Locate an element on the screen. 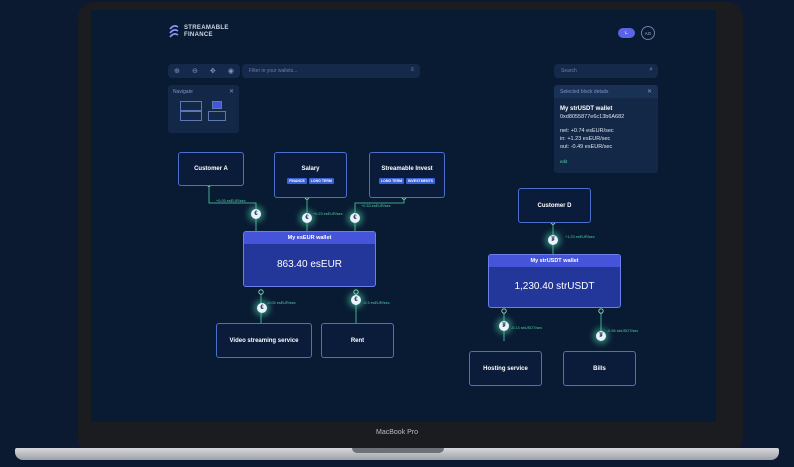  node-customer-d: Customer D is located at coordinates (554, 205).